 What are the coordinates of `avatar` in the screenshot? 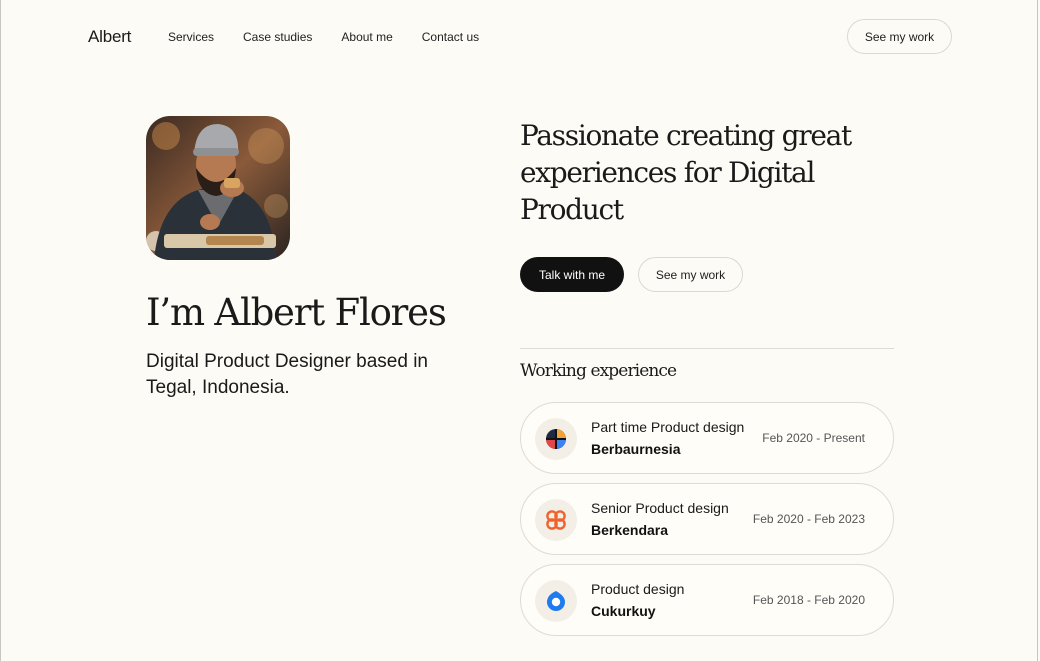 It's located at (218, 188).